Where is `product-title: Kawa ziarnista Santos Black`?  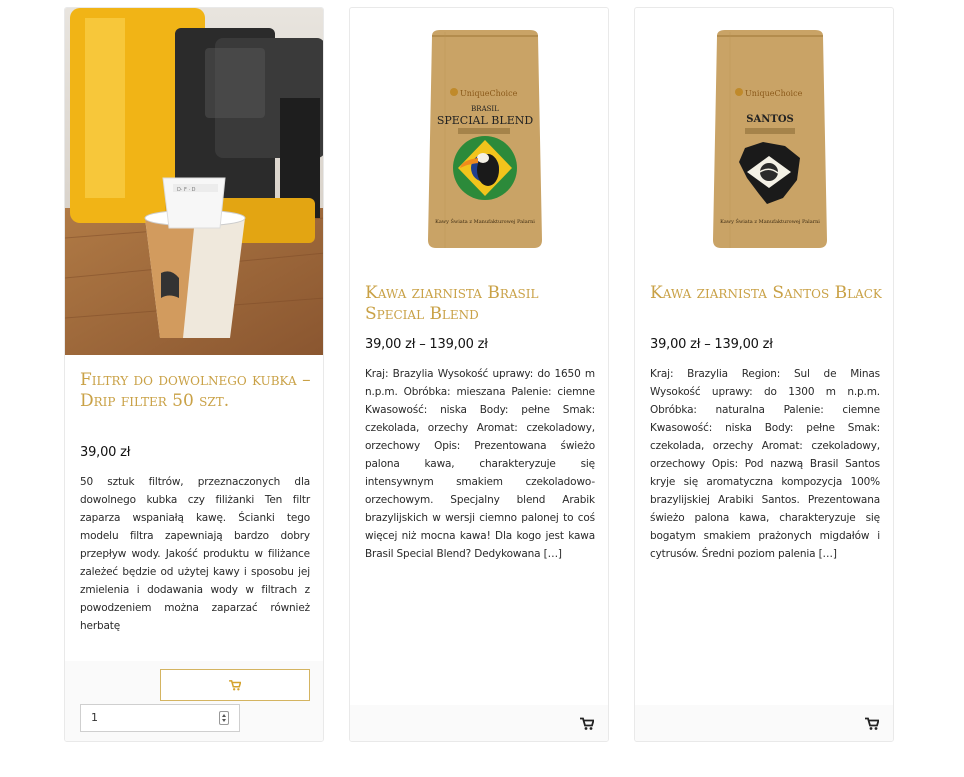
product-title: Kawa ziarnista Santos Black is located at coordinates (766, 293).